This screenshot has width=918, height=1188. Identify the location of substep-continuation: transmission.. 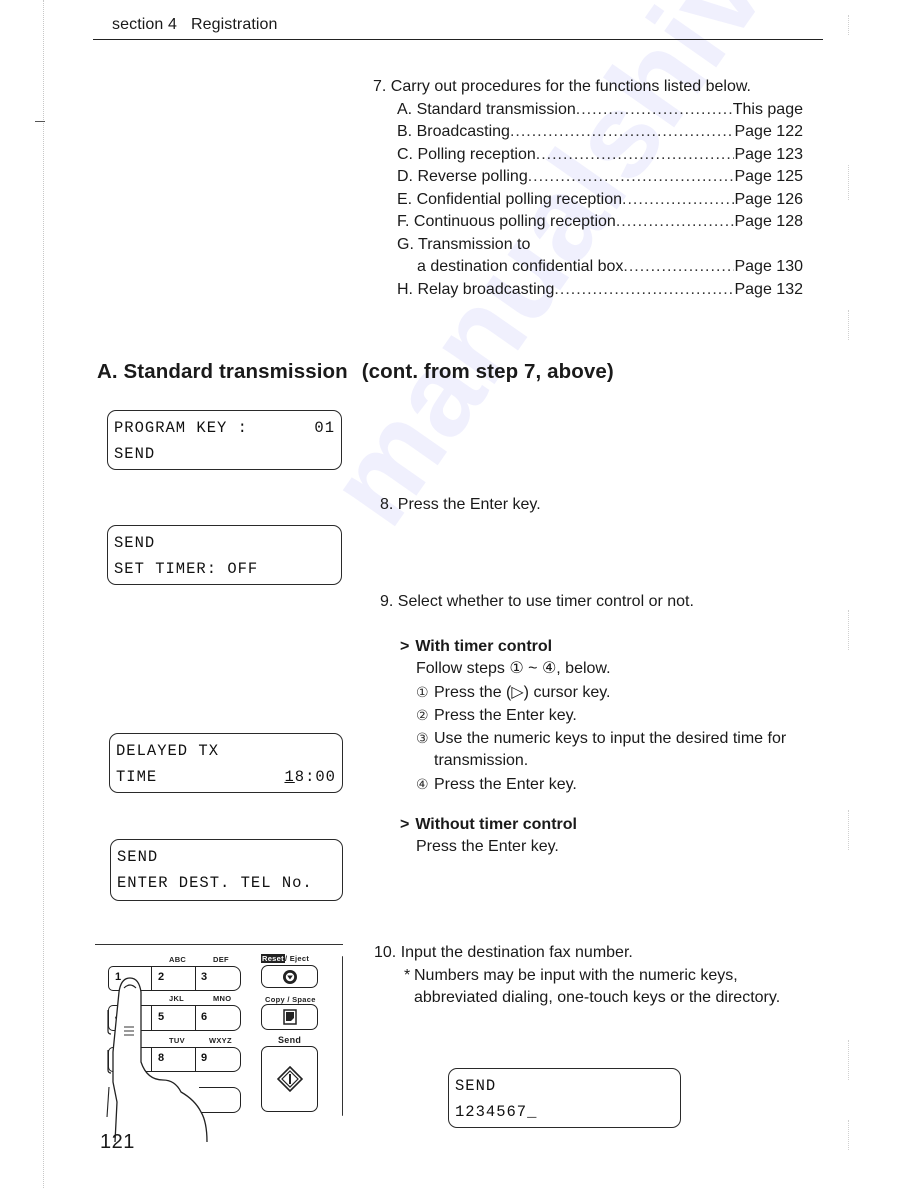
(481, 761).